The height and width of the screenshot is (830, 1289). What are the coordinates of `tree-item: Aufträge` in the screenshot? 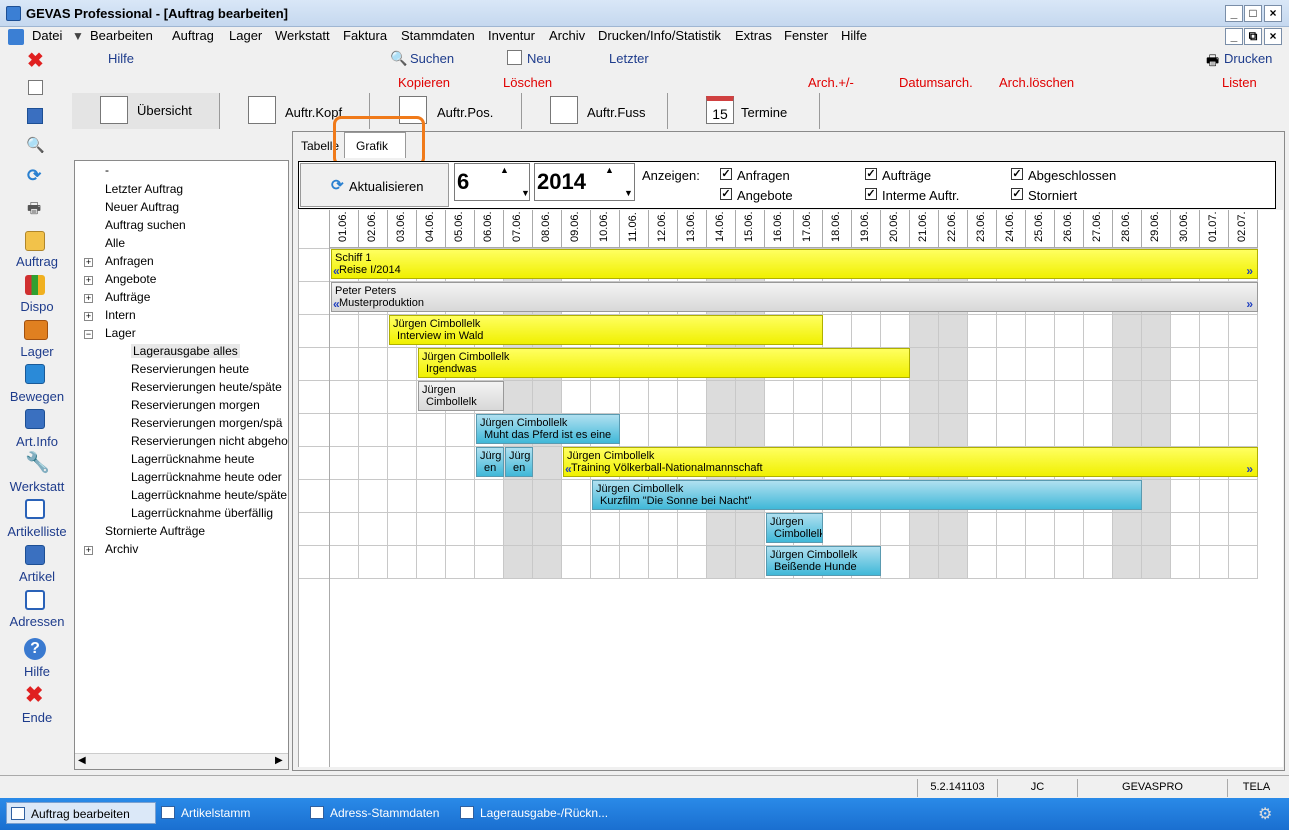 It's located at (127, 297).